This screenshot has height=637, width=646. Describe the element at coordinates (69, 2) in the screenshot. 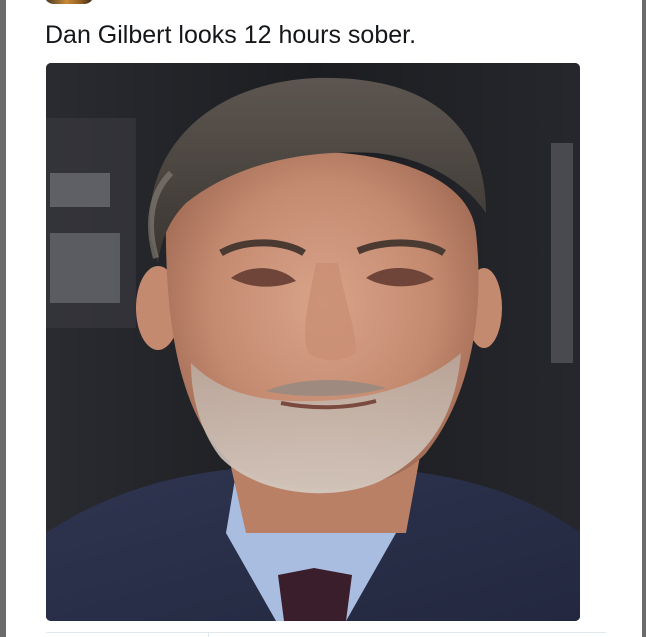

I see `avatar` at that location.